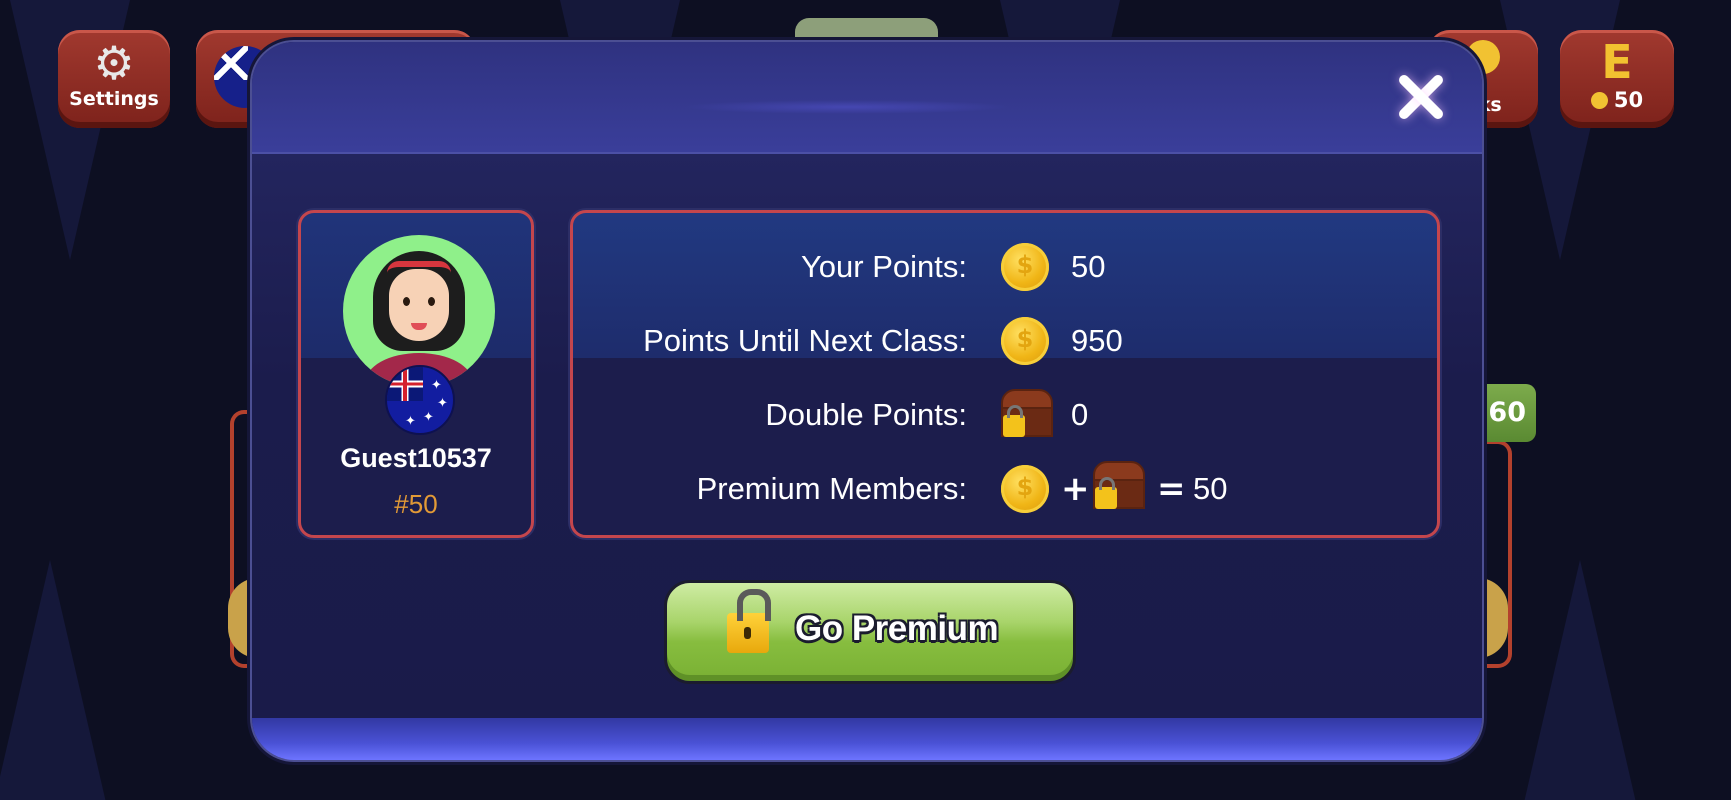  I want to click on rank-number: #50, so click(416, 504).